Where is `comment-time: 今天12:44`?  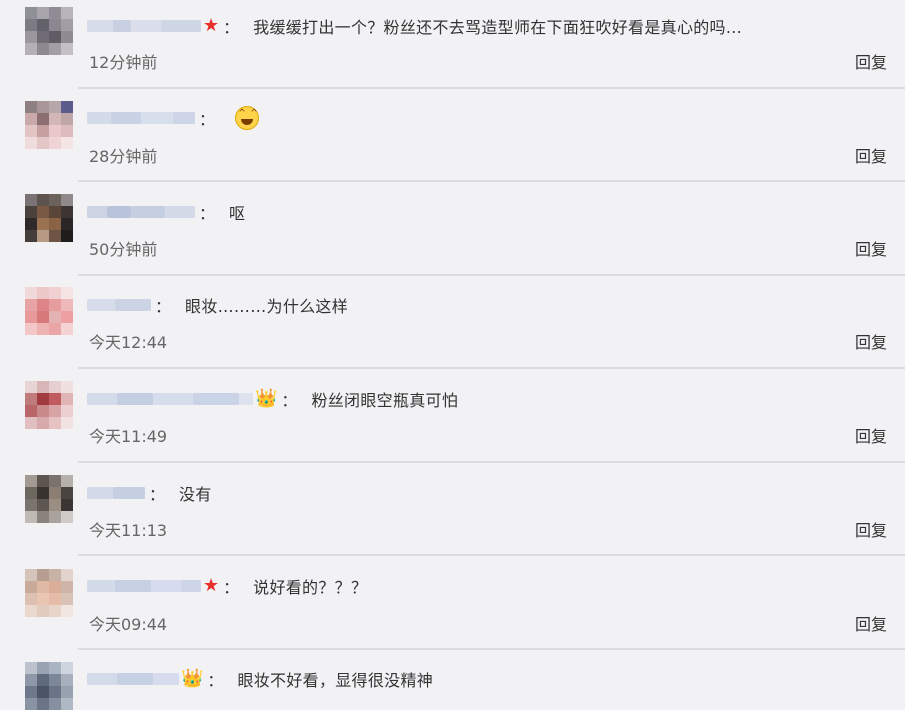 comment-time: 今天12:44 is located at coordinates (128, 342).